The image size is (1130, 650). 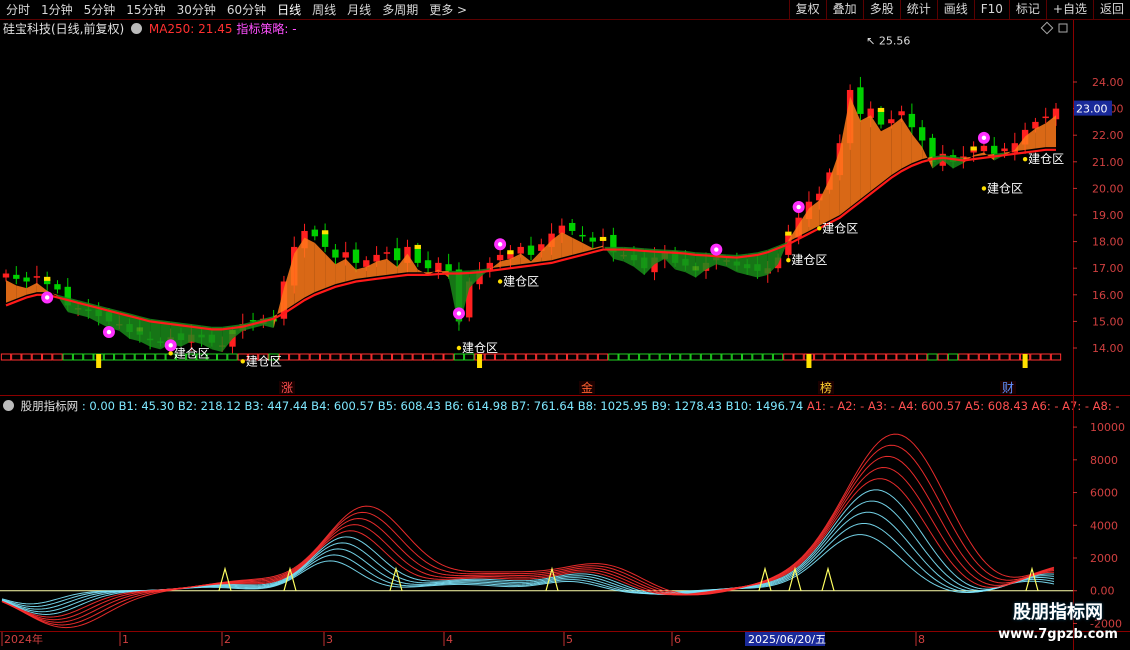 What do you see at coordinates (287, 387) in the screenshot?
I see `marker-label: 涨` at bounding box center [287, 387].